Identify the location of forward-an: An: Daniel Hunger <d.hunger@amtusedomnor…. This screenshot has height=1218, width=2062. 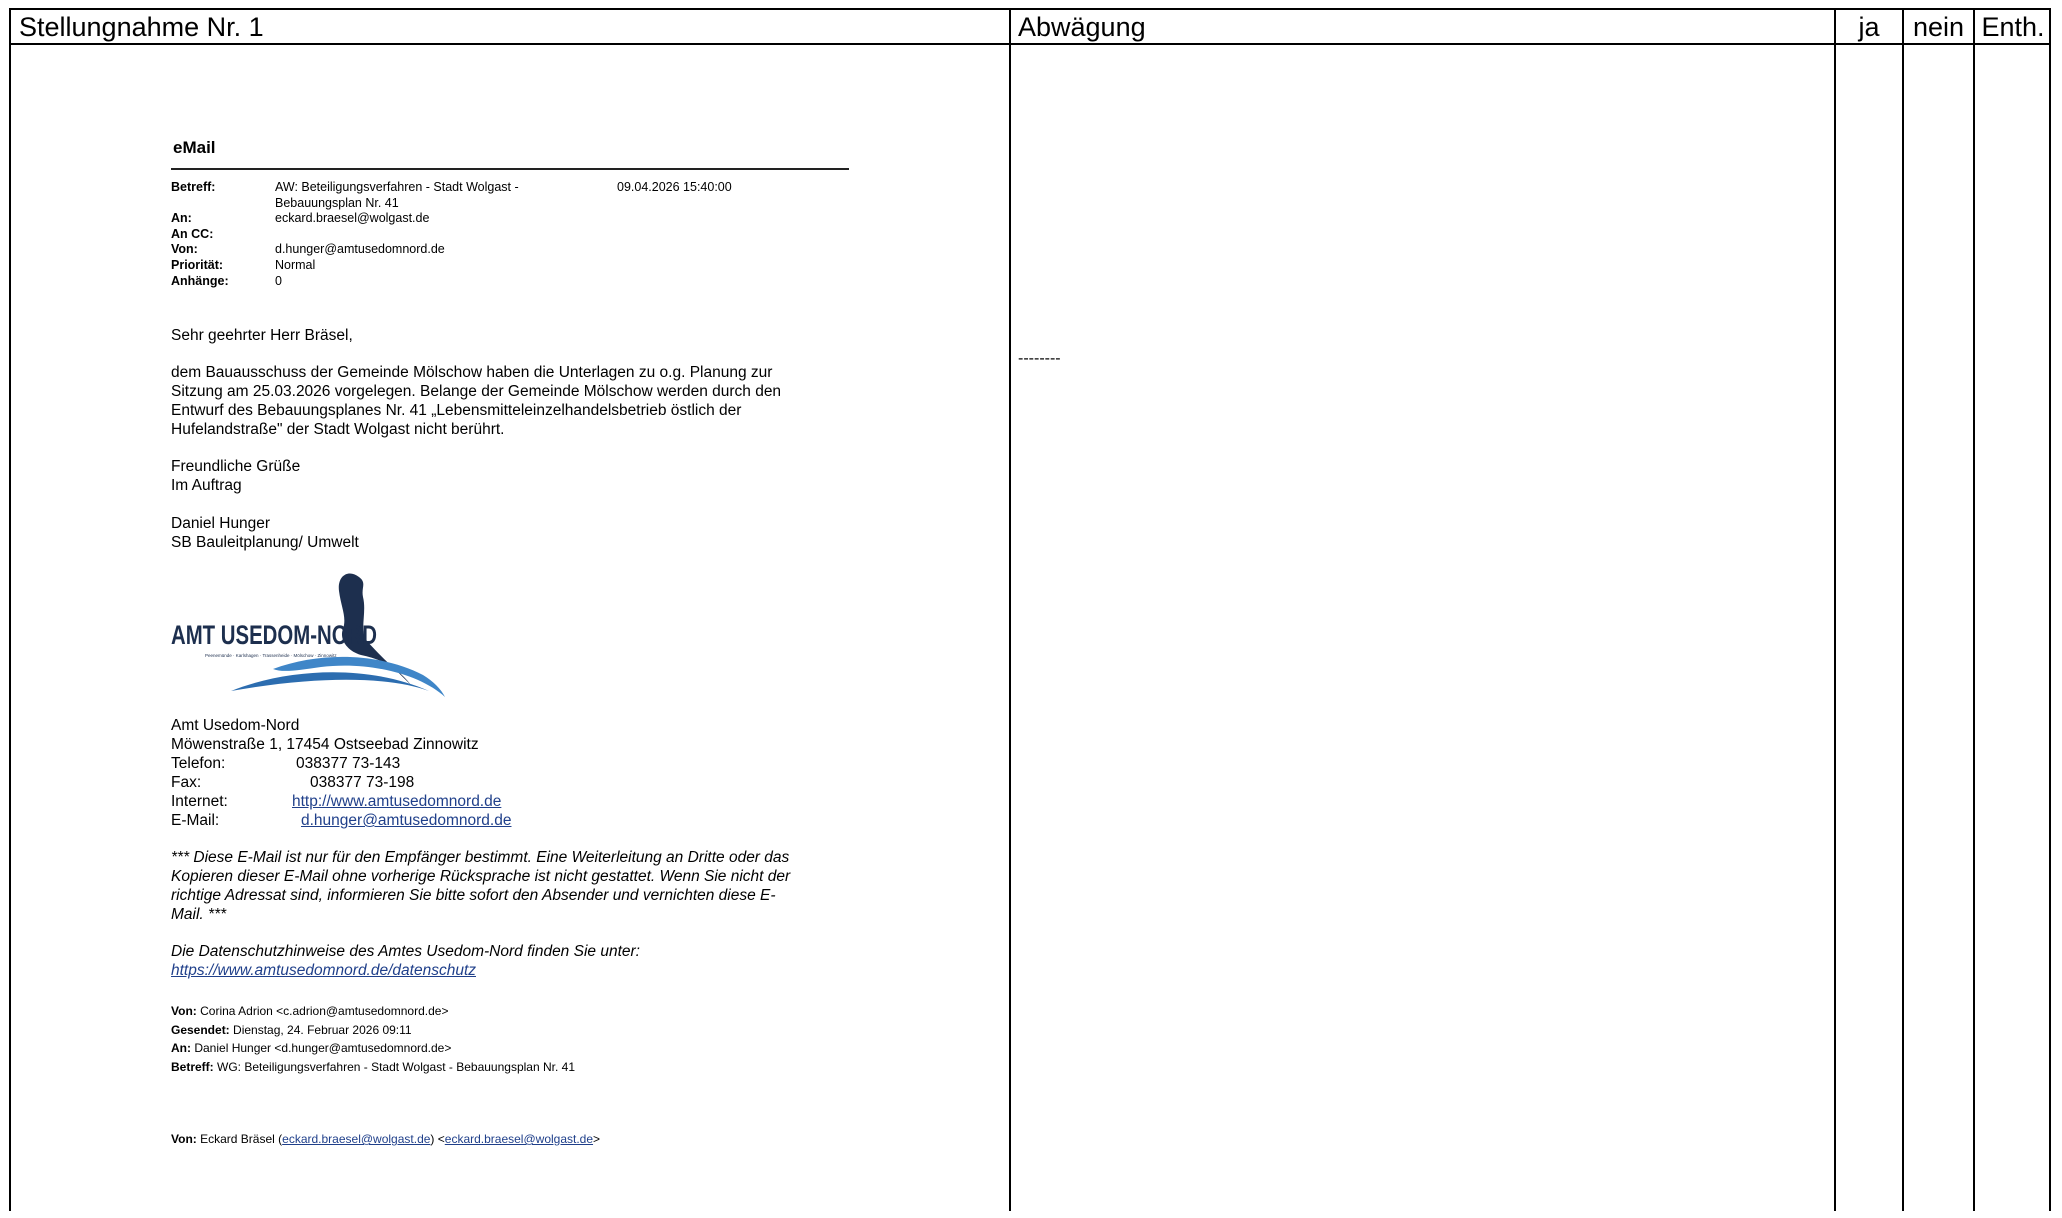
(311, 1048).